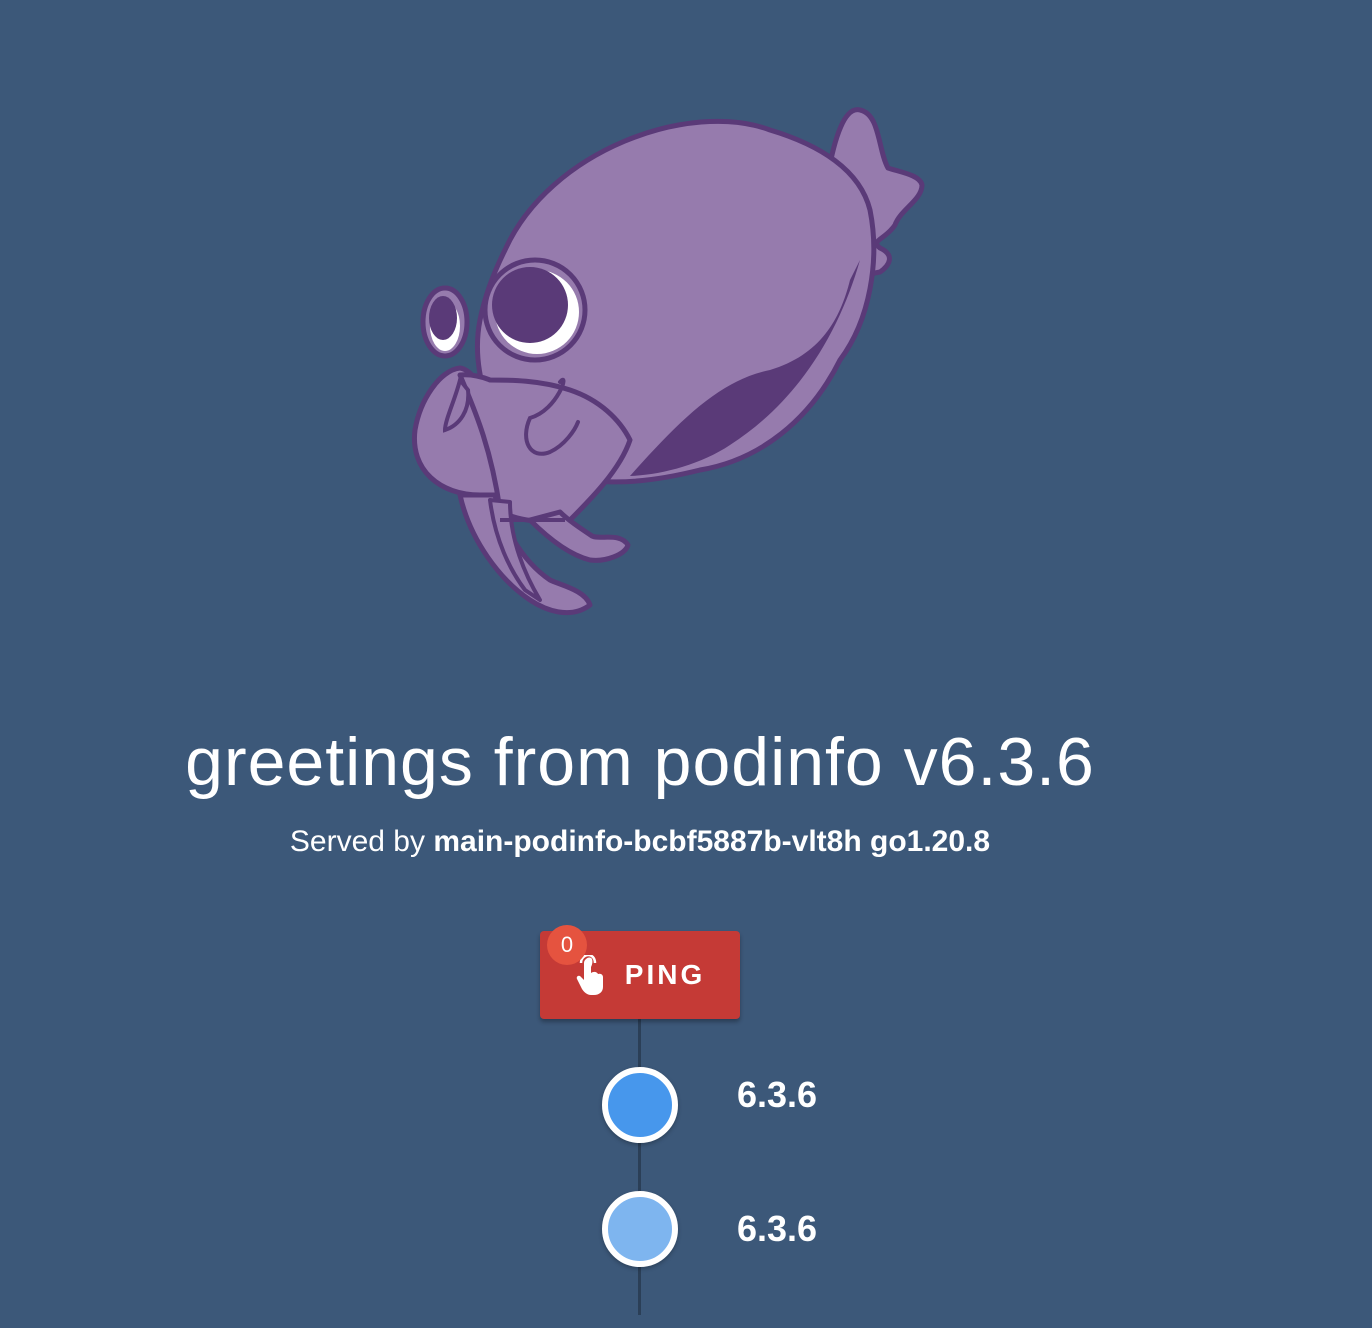  Describe the element at coordinates (640, 762) in the screenshot. I see `page-title: greetings from podinfo v6.3.6` at that location.